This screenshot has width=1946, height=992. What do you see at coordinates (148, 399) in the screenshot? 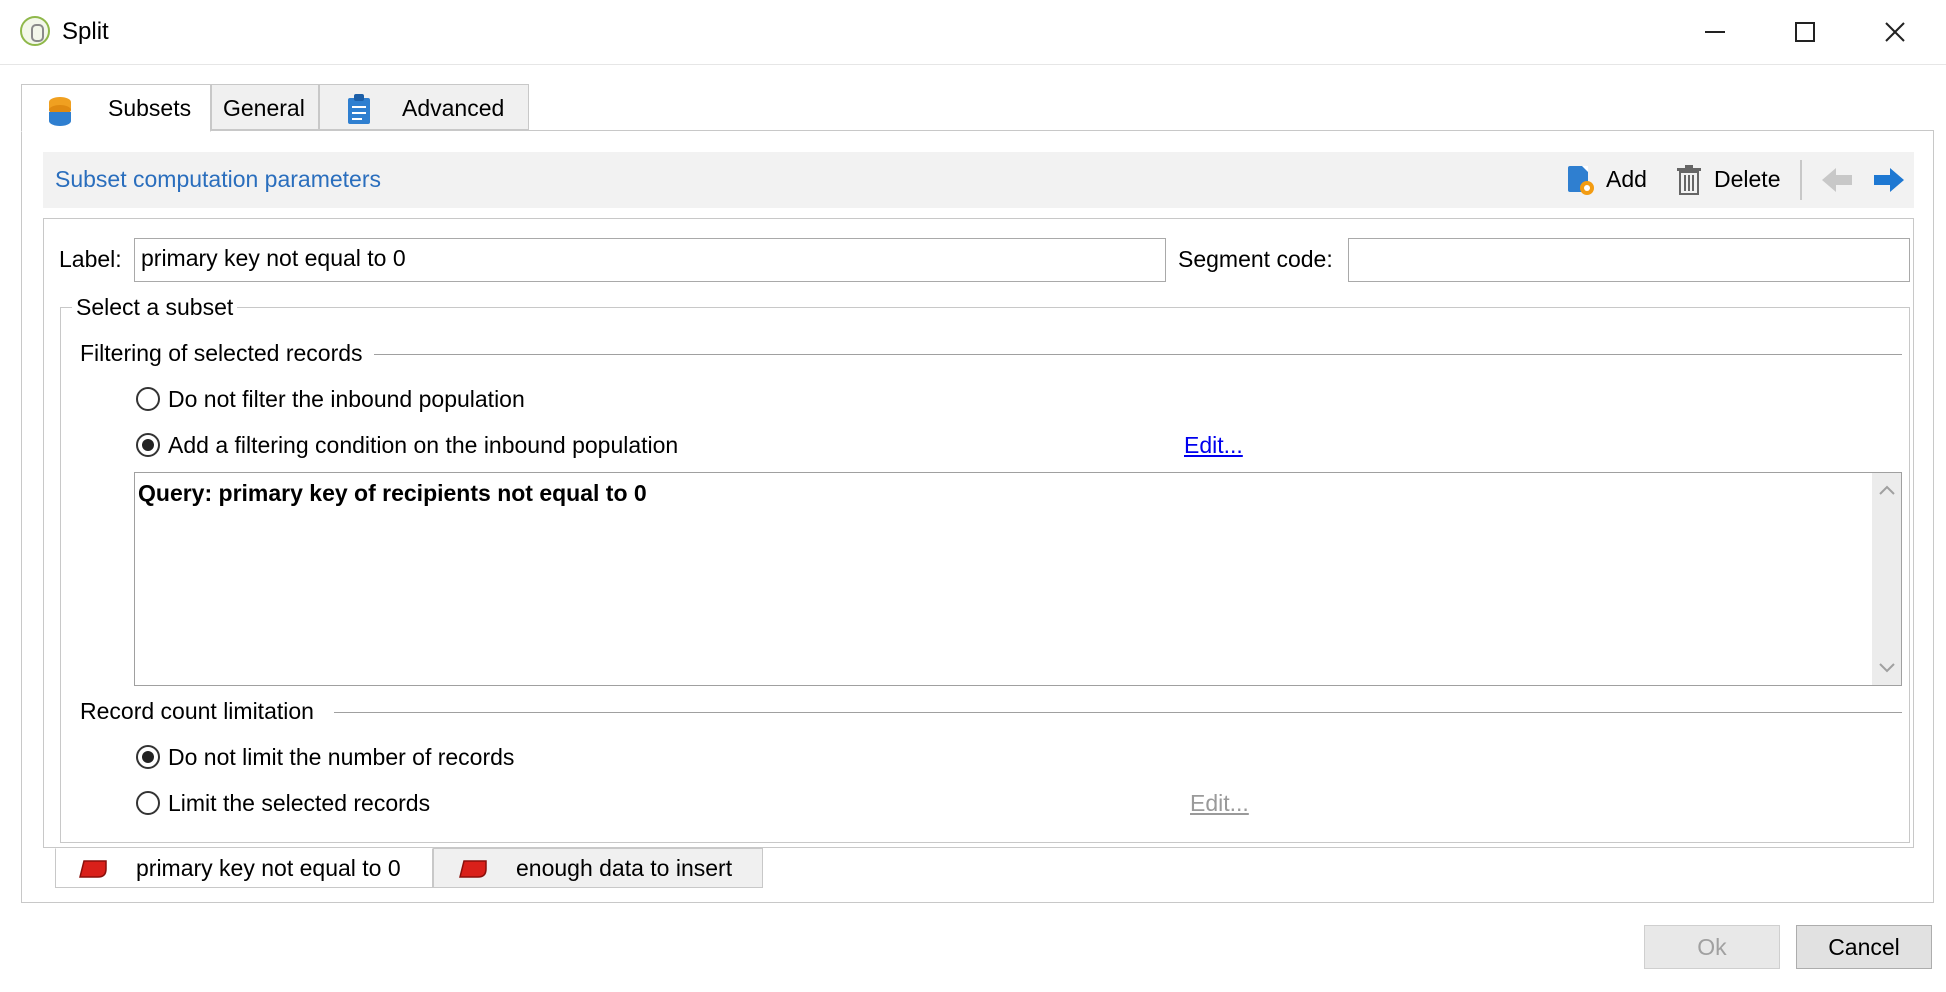
I see `radio-no-filter` at bounding box center [148, 399].